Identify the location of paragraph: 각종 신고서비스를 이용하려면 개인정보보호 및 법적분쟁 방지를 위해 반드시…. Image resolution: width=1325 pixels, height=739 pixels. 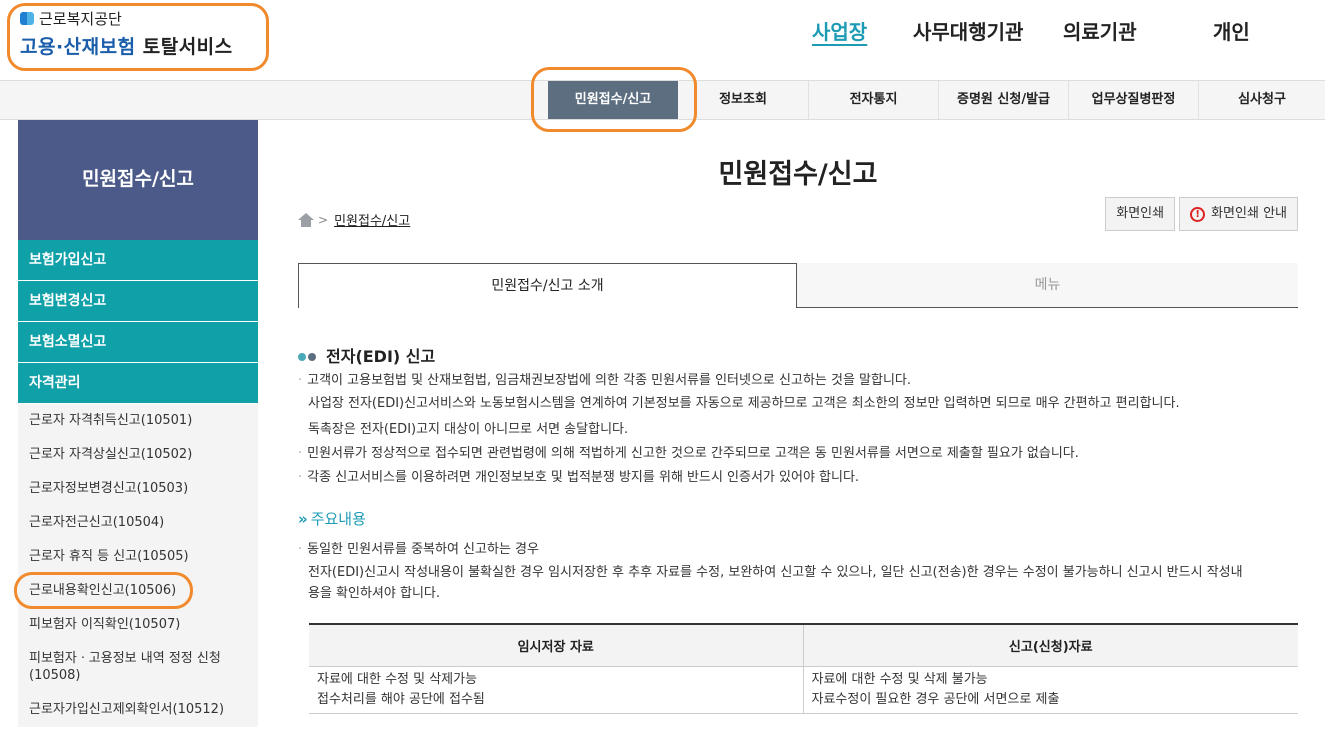
(578, 477).